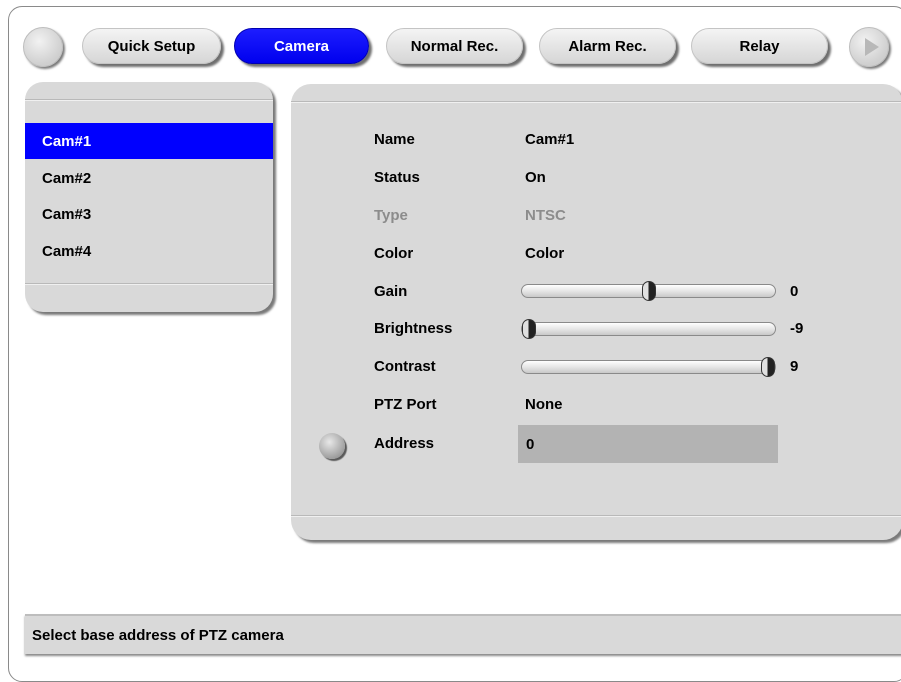 Image resolution: width=901 pixels, height=682 pixels. What do you see at coordinates (607, 46) in the screenshot?
I see `tab-alarm-rec: Alarm Rec.` at bounding box center [607, 46].